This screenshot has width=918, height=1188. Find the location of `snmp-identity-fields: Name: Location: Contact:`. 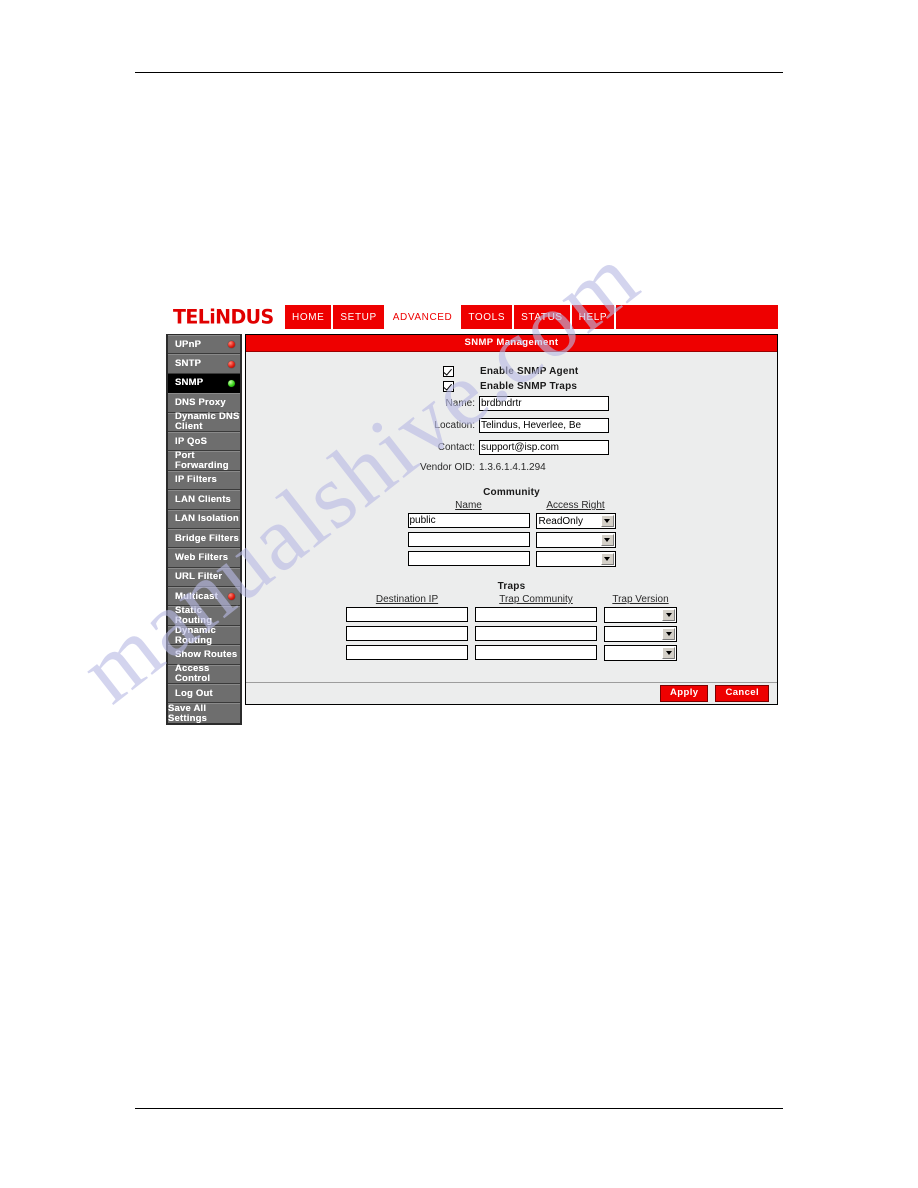

snmp-identity-fields: Name: Location: Contact: is located at coordinates (511, 425).